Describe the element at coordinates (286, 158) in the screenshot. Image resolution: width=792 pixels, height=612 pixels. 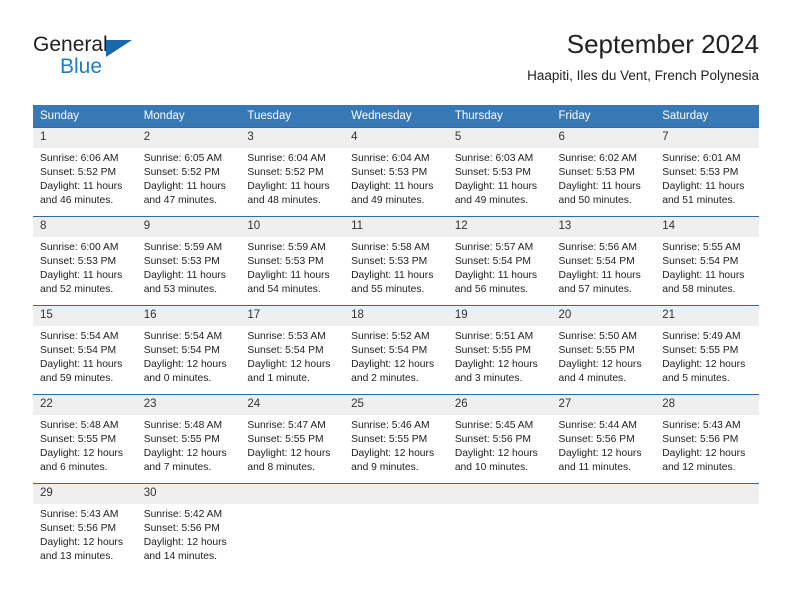
I see `sunrise-time: Sunrise: 6:04 AM` at that location.